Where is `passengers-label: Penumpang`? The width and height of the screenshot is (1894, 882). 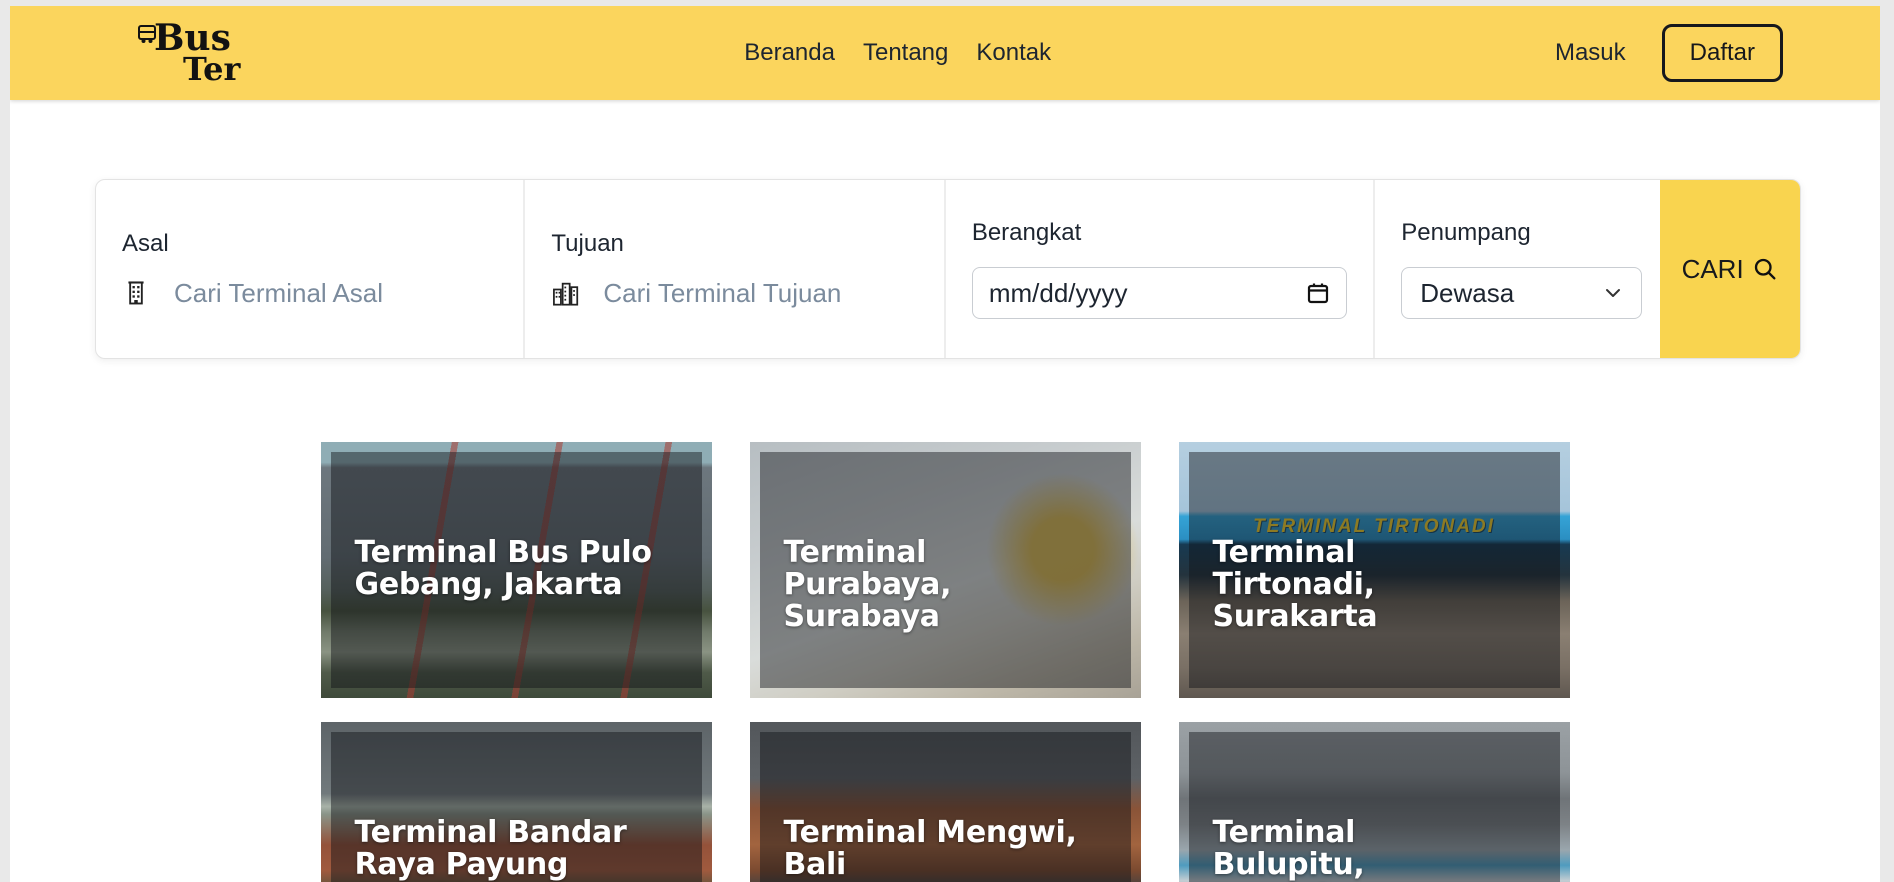
passengers-label: Penumpang is located at coordinates (1466, 232).